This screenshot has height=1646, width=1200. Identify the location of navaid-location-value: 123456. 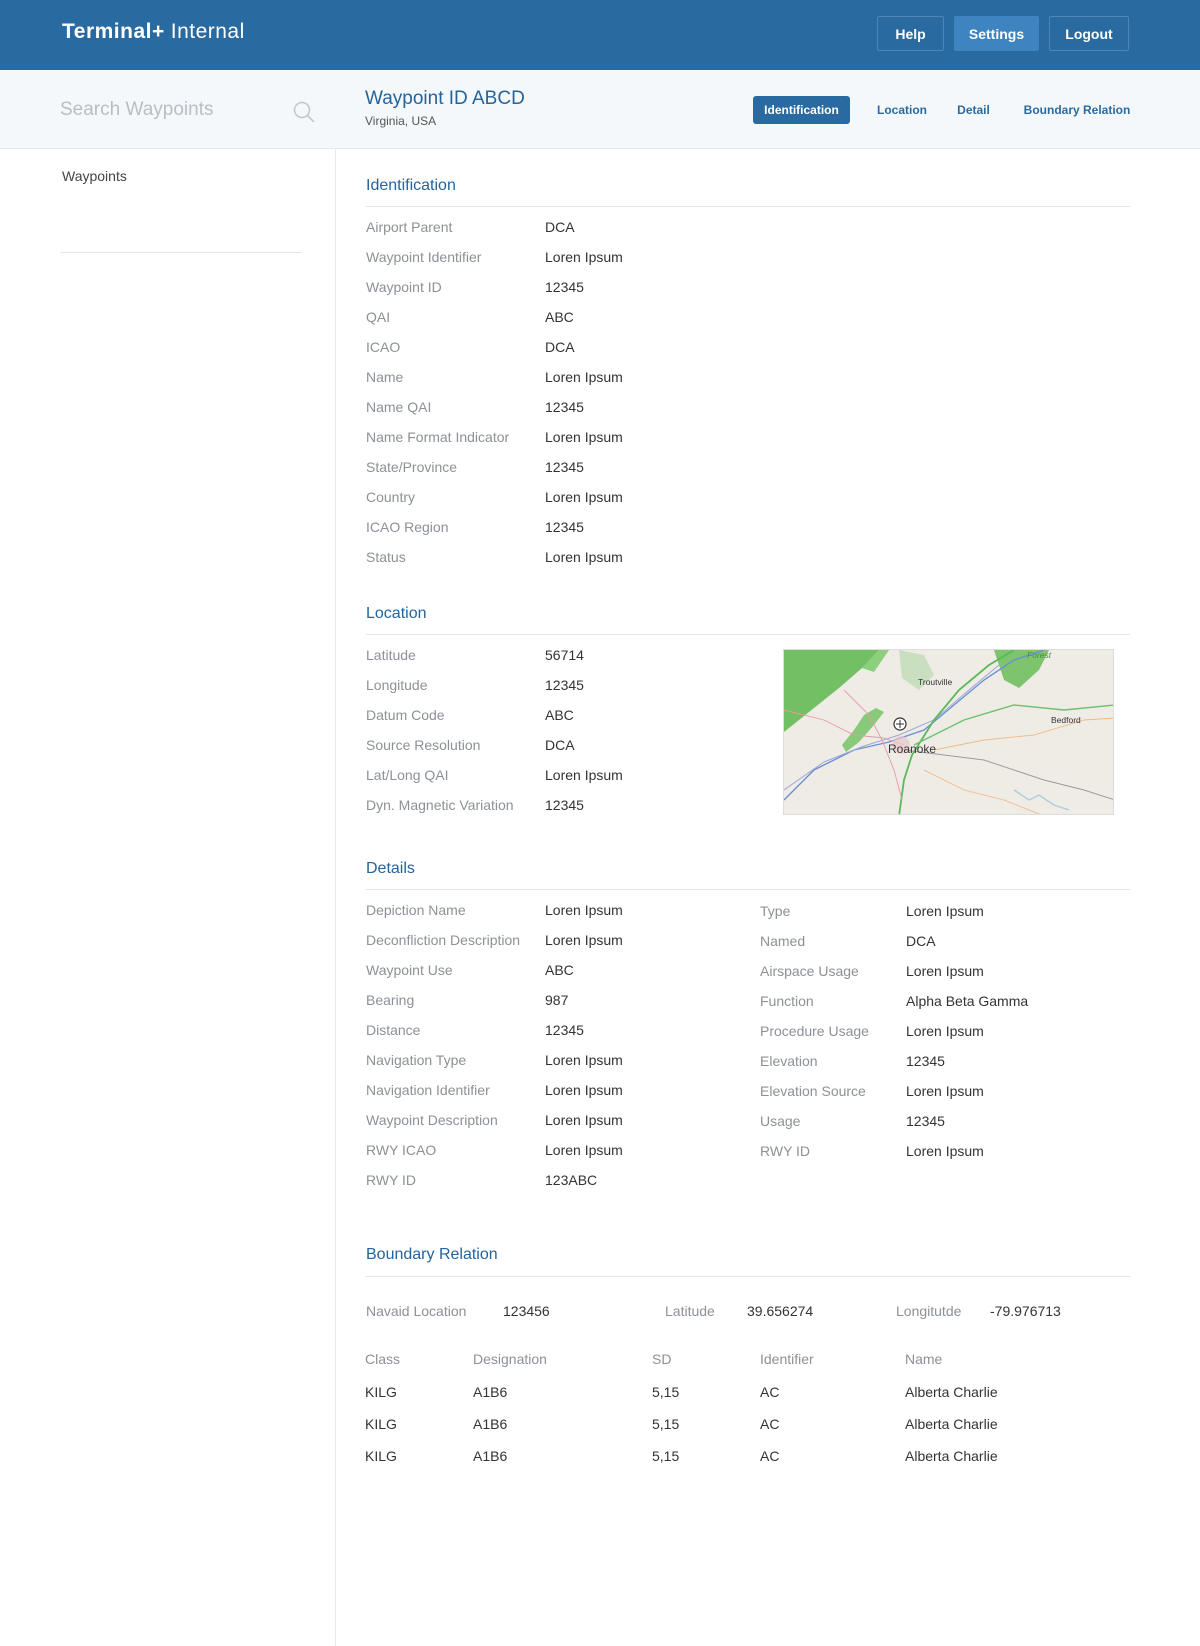
(526, 1311).